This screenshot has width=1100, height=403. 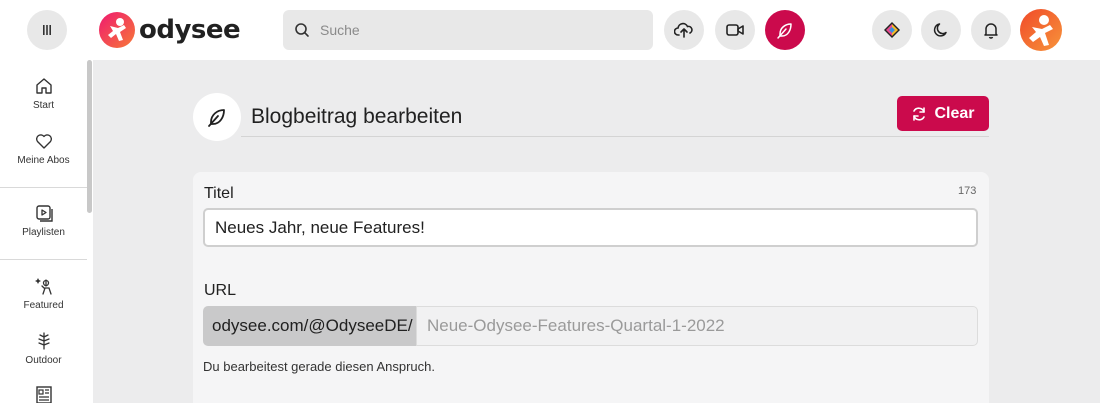 I want to click on clear-button: Clear, so click(x=943, y=113).